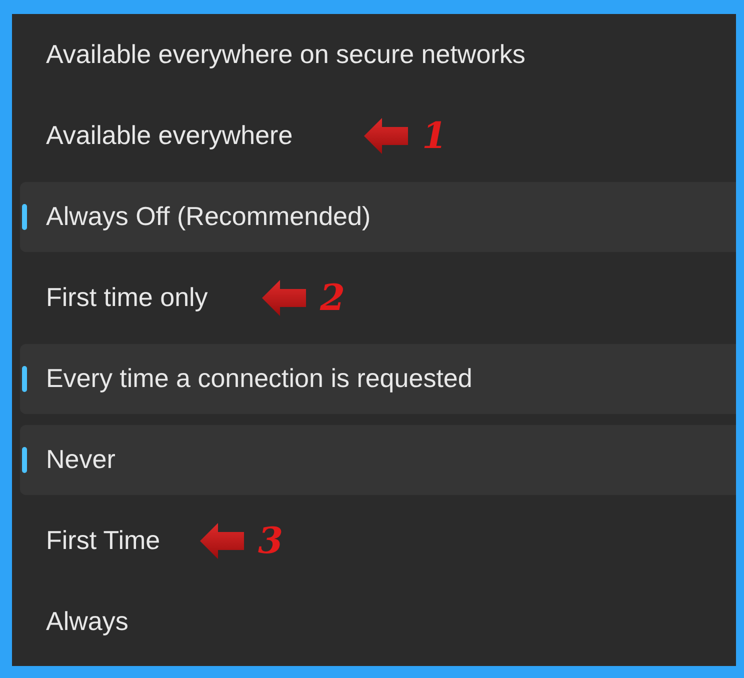  What do you see at coordinates (269, 54) in the screenshot?
I see `menu-item: Available everywhere on secure networks` at bounding box center [269, 54].